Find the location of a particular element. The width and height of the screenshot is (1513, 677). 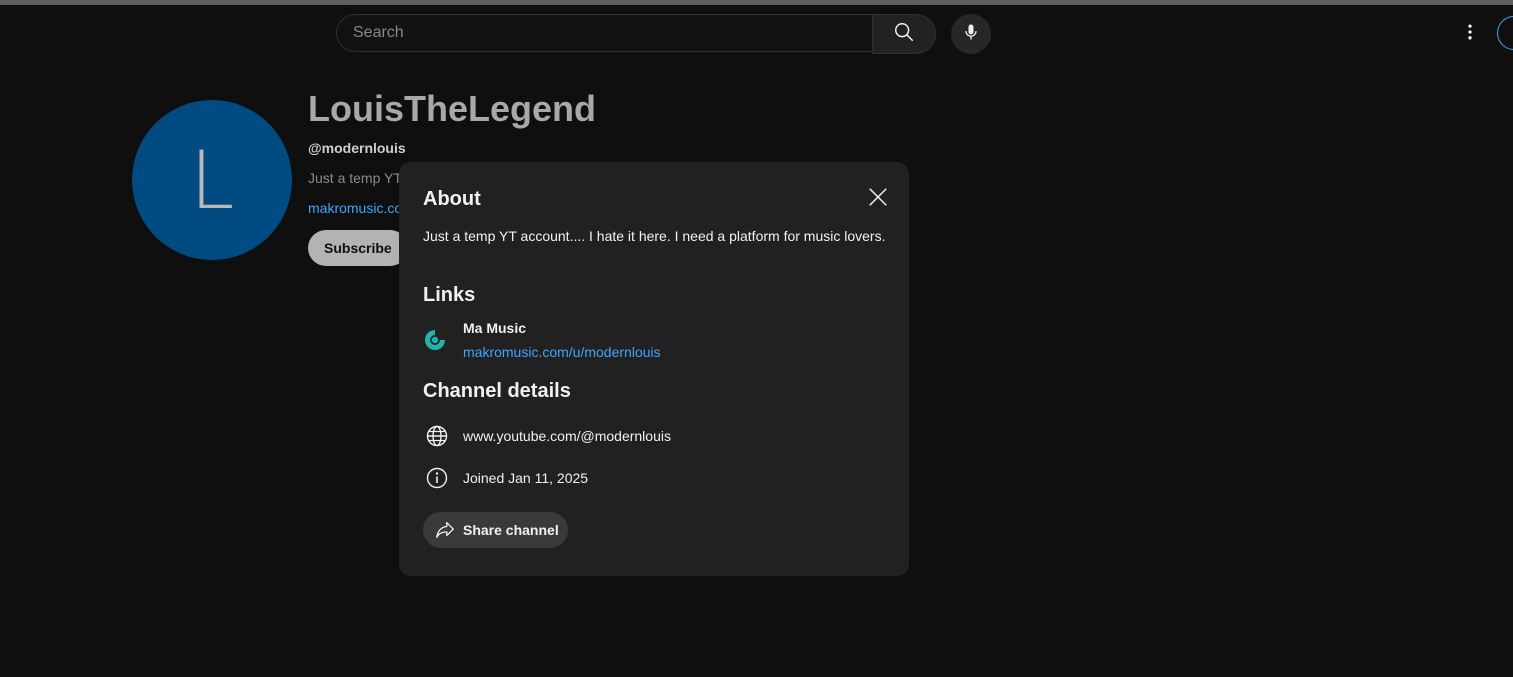

channel-details-heading: Channel details is located at coordinates (497, 391).